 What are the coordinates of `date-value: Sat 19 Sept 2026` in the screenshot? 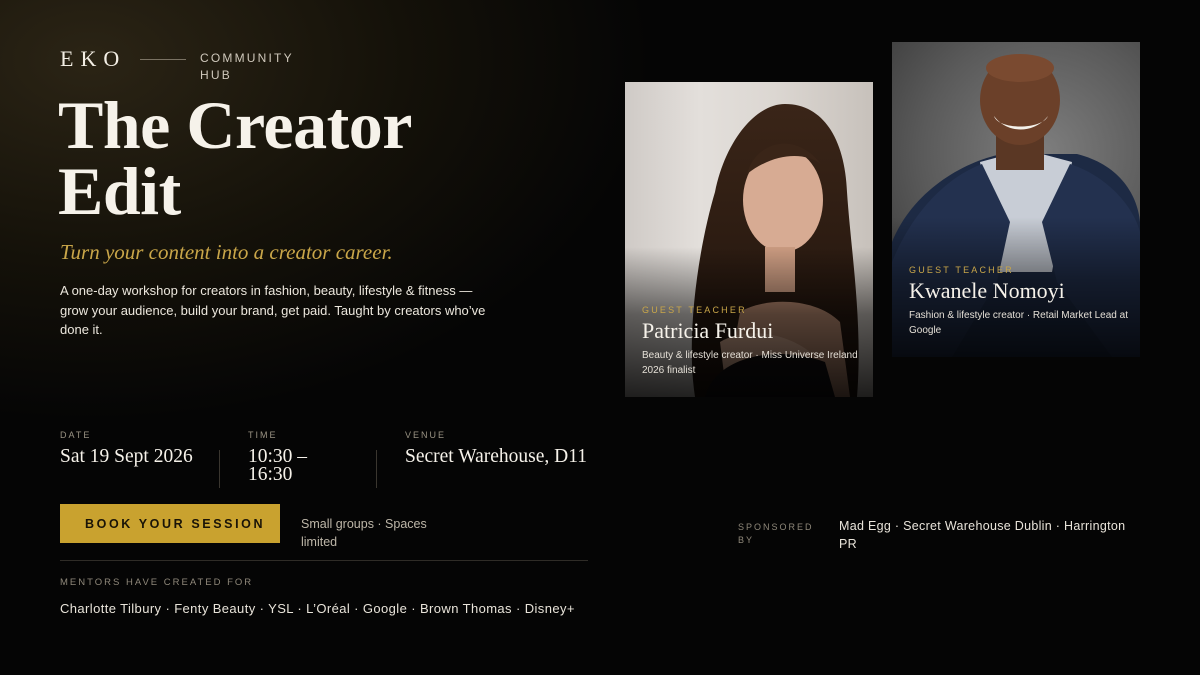 It's located at (126, 456).